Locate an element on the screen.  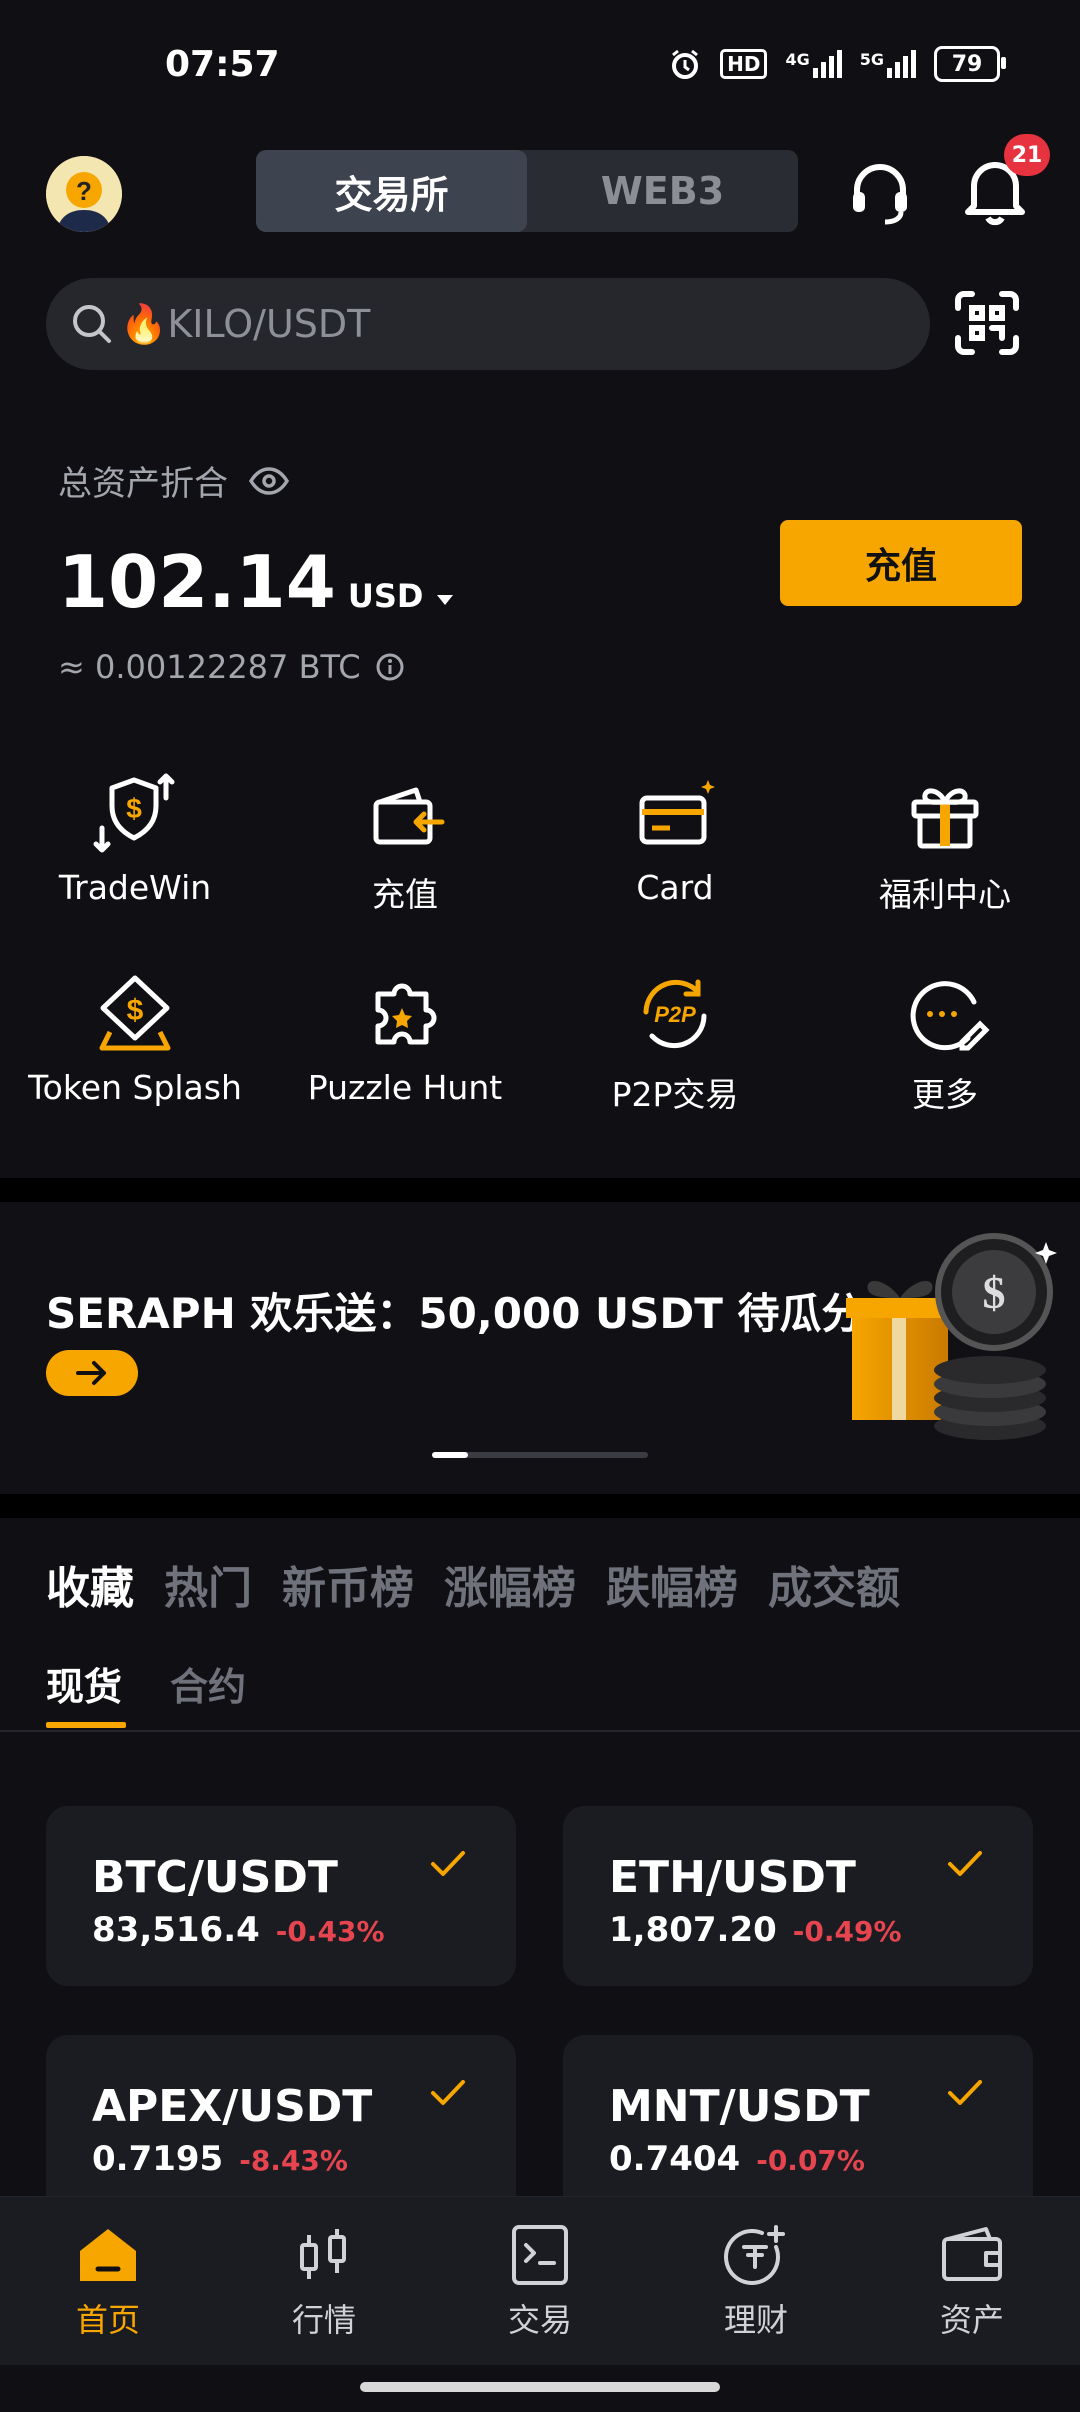
earn-icon is located at coordinates (754, 2255).